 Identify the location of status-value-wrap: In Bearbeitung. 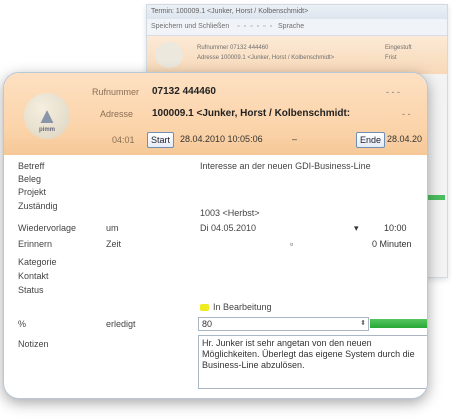
(236, 307).